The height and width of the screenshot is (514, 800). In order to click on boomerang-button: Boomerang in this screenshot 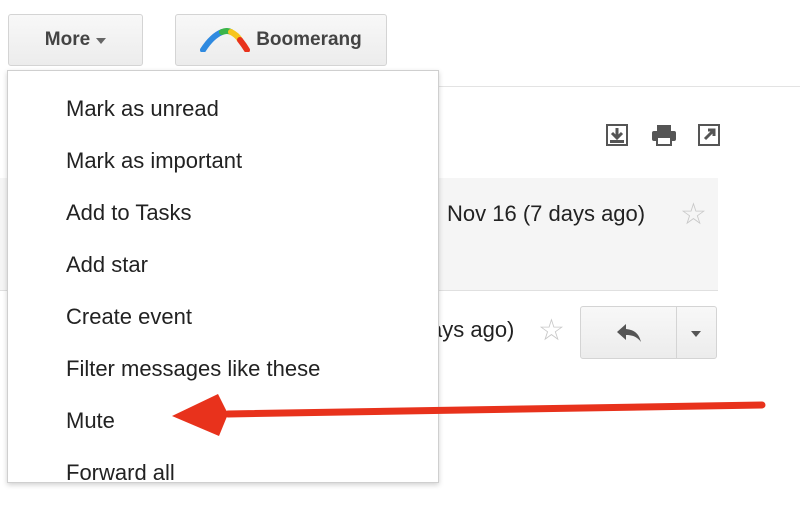, I will do `click(281, 40)`.